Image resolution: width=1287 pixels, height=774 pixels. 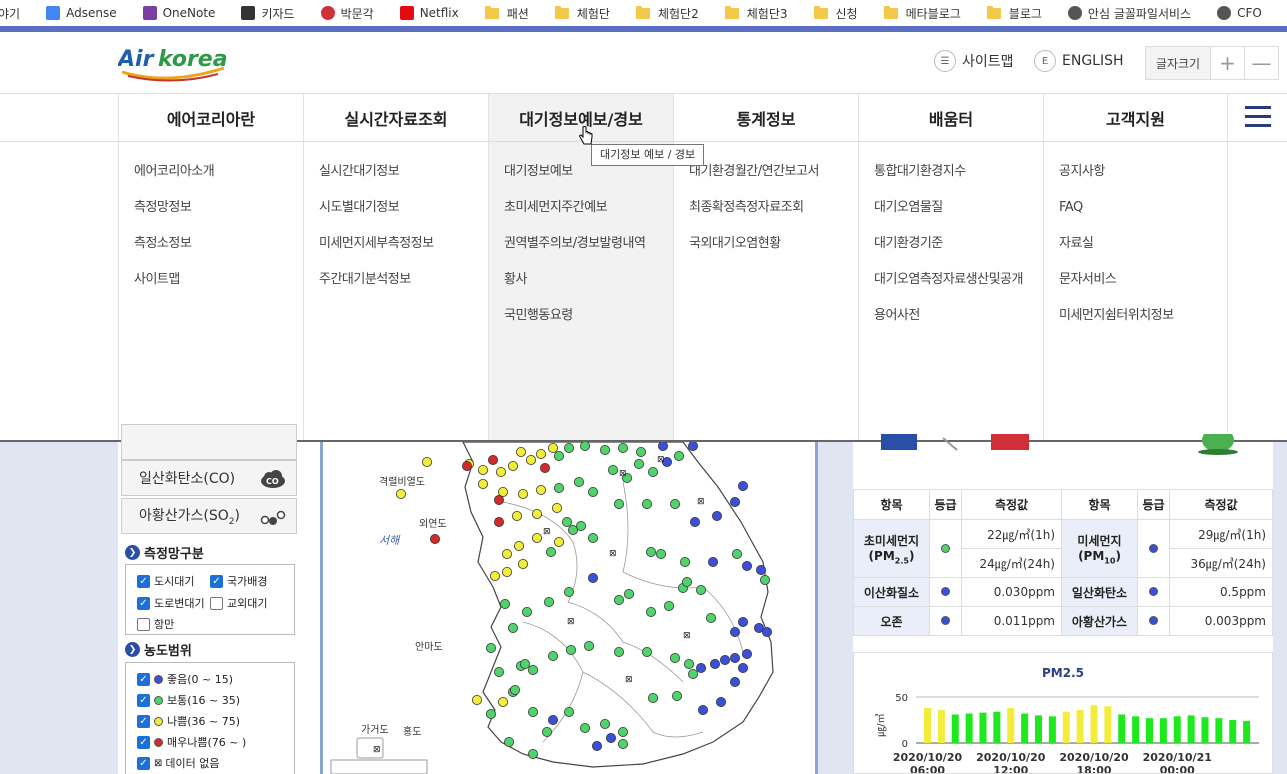 What do you see at coordinates (238, 581) in the screenshot?
I see `checkbox-national-background: ✓ 국가배경` at bounding box center [238, 581].